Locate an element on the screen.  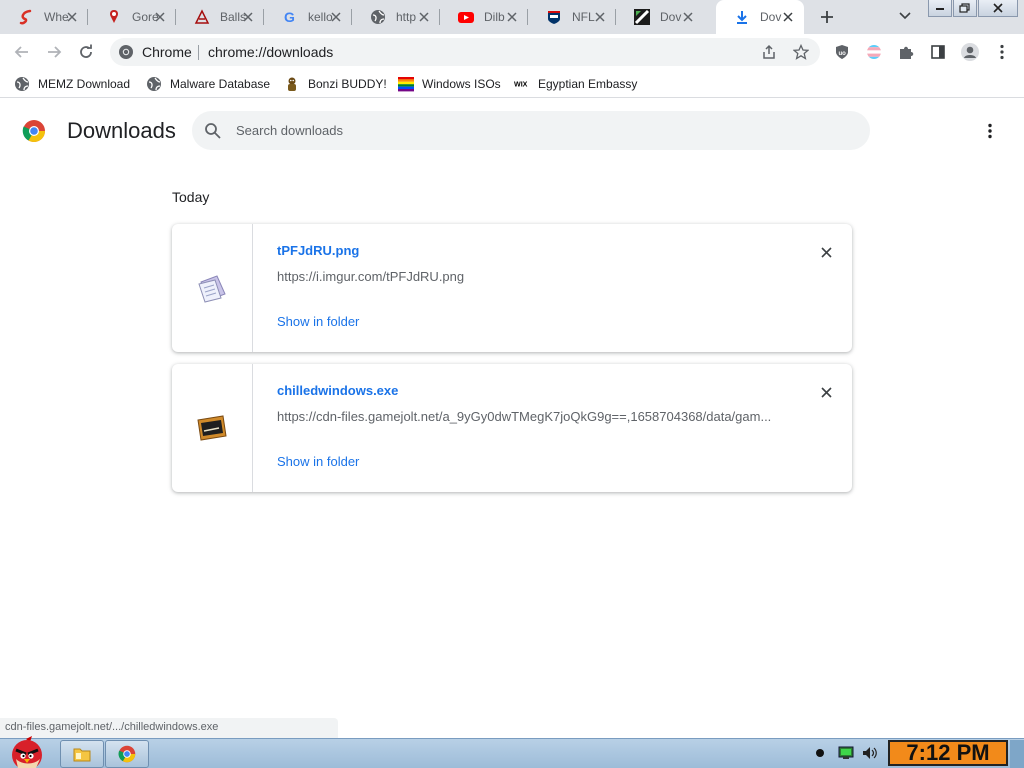
bonzi-icon is located at coordinates (292, 84).